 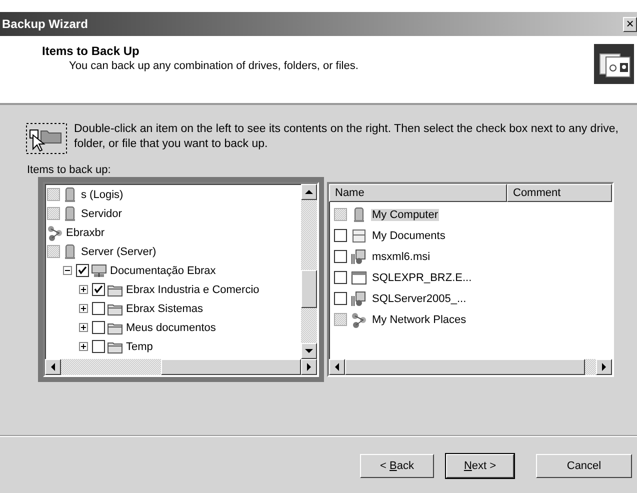 What do you see at coordinates (213, 66) in the screenshot?
I see `page-subtitle: You can back up any combination of drives, folders, or files.` at bounding box center [213, 66].